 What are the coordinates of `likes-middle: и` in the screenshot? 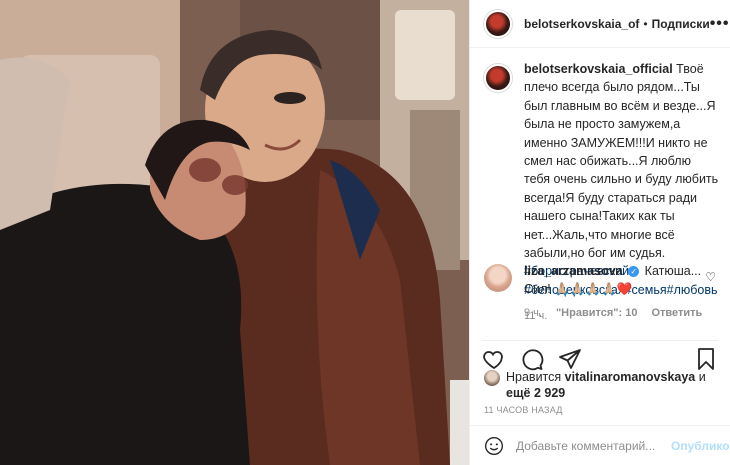 It's located at (700, 377).